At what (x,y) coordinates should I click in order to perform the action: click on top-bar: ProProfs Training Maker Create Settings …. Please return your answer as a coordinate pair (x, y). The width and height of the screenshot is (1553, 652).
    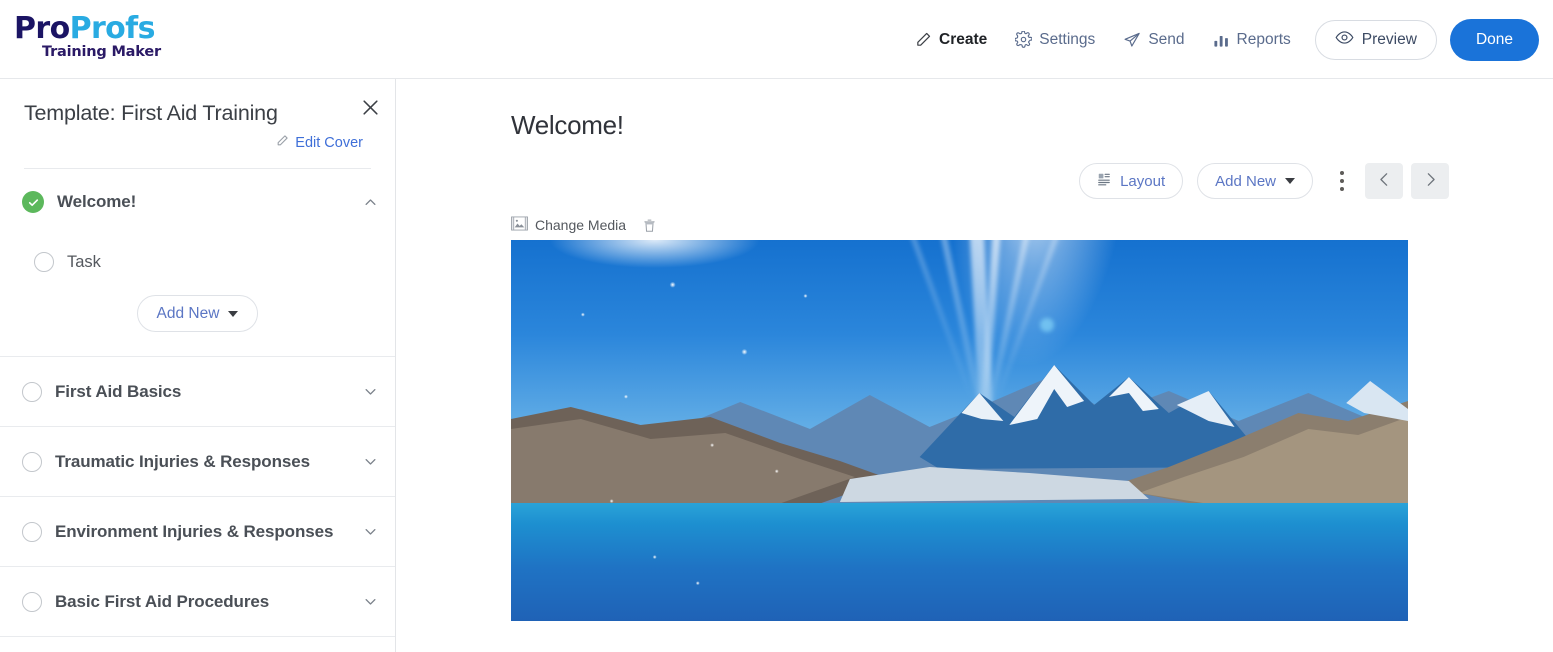
    Looking at the image, I should click on (776, 39).